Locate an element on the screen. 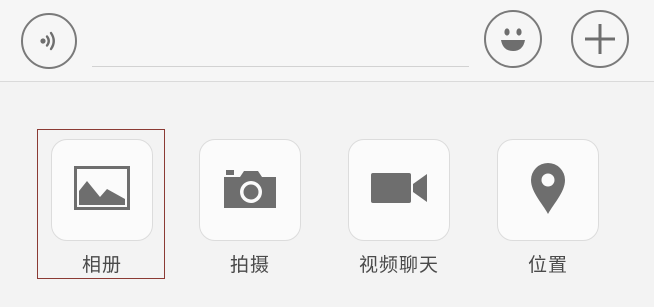  camera-icon is located at coordinates (250, 190).